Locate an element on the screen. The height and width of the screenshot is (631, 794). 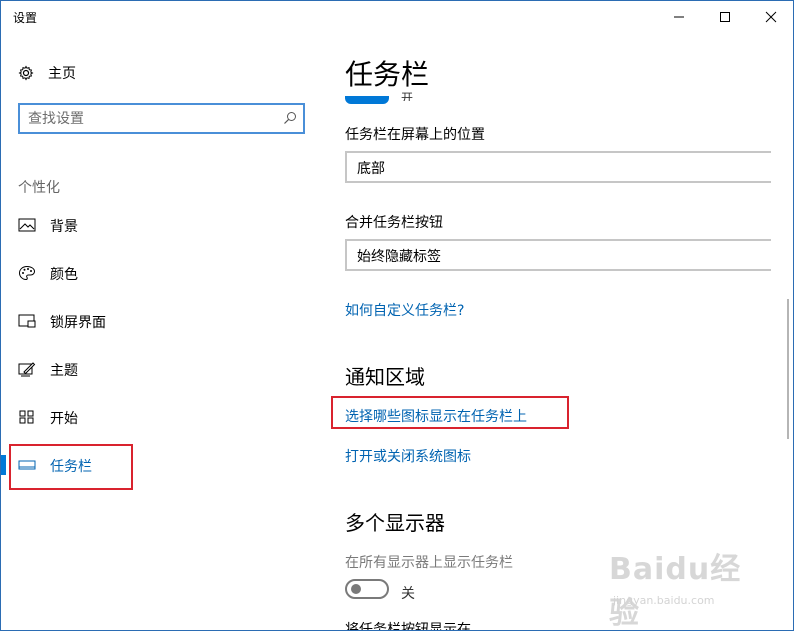
gear-icon is located at coordinates (26, 73).